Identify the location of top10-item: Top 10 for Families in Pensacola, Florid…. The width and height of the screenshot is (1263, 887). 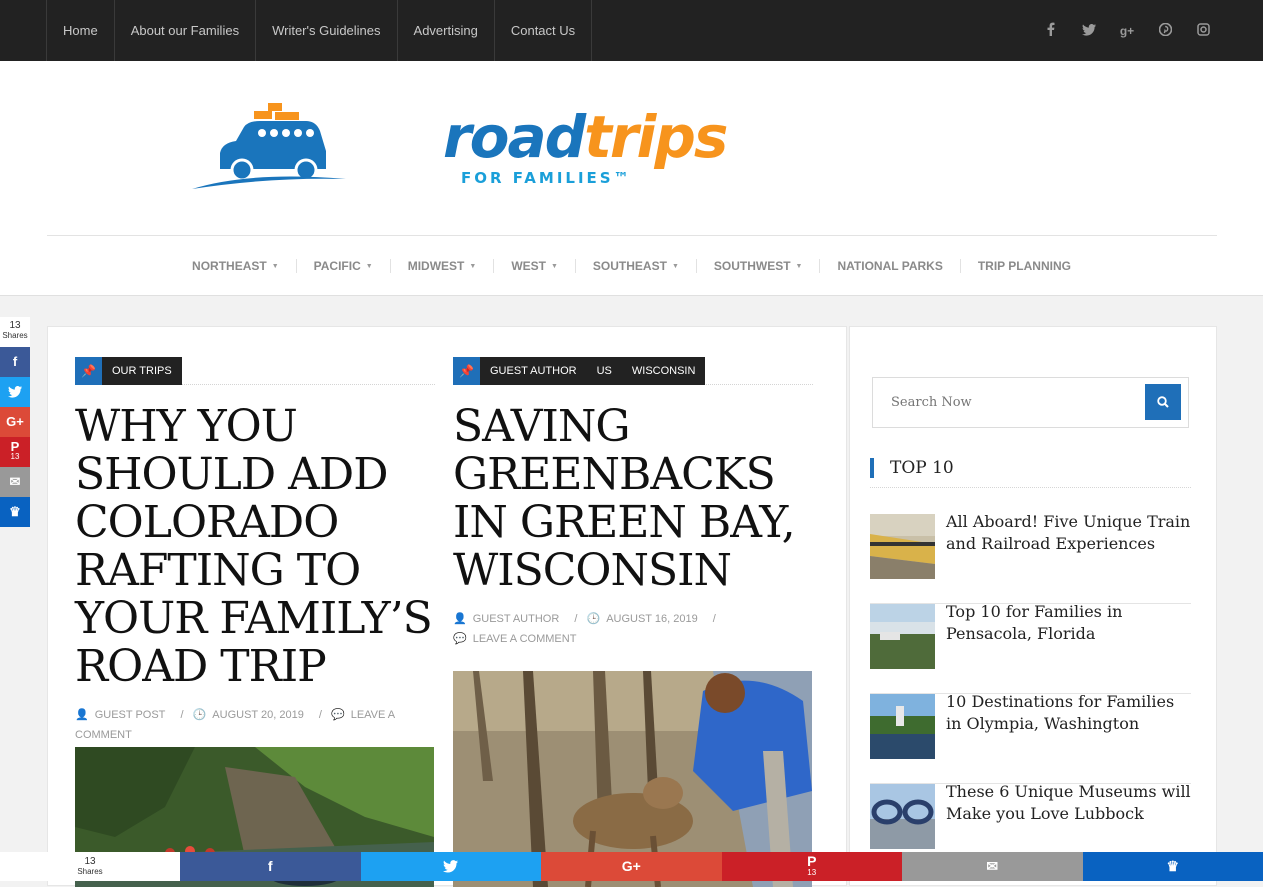
(1030, 649).